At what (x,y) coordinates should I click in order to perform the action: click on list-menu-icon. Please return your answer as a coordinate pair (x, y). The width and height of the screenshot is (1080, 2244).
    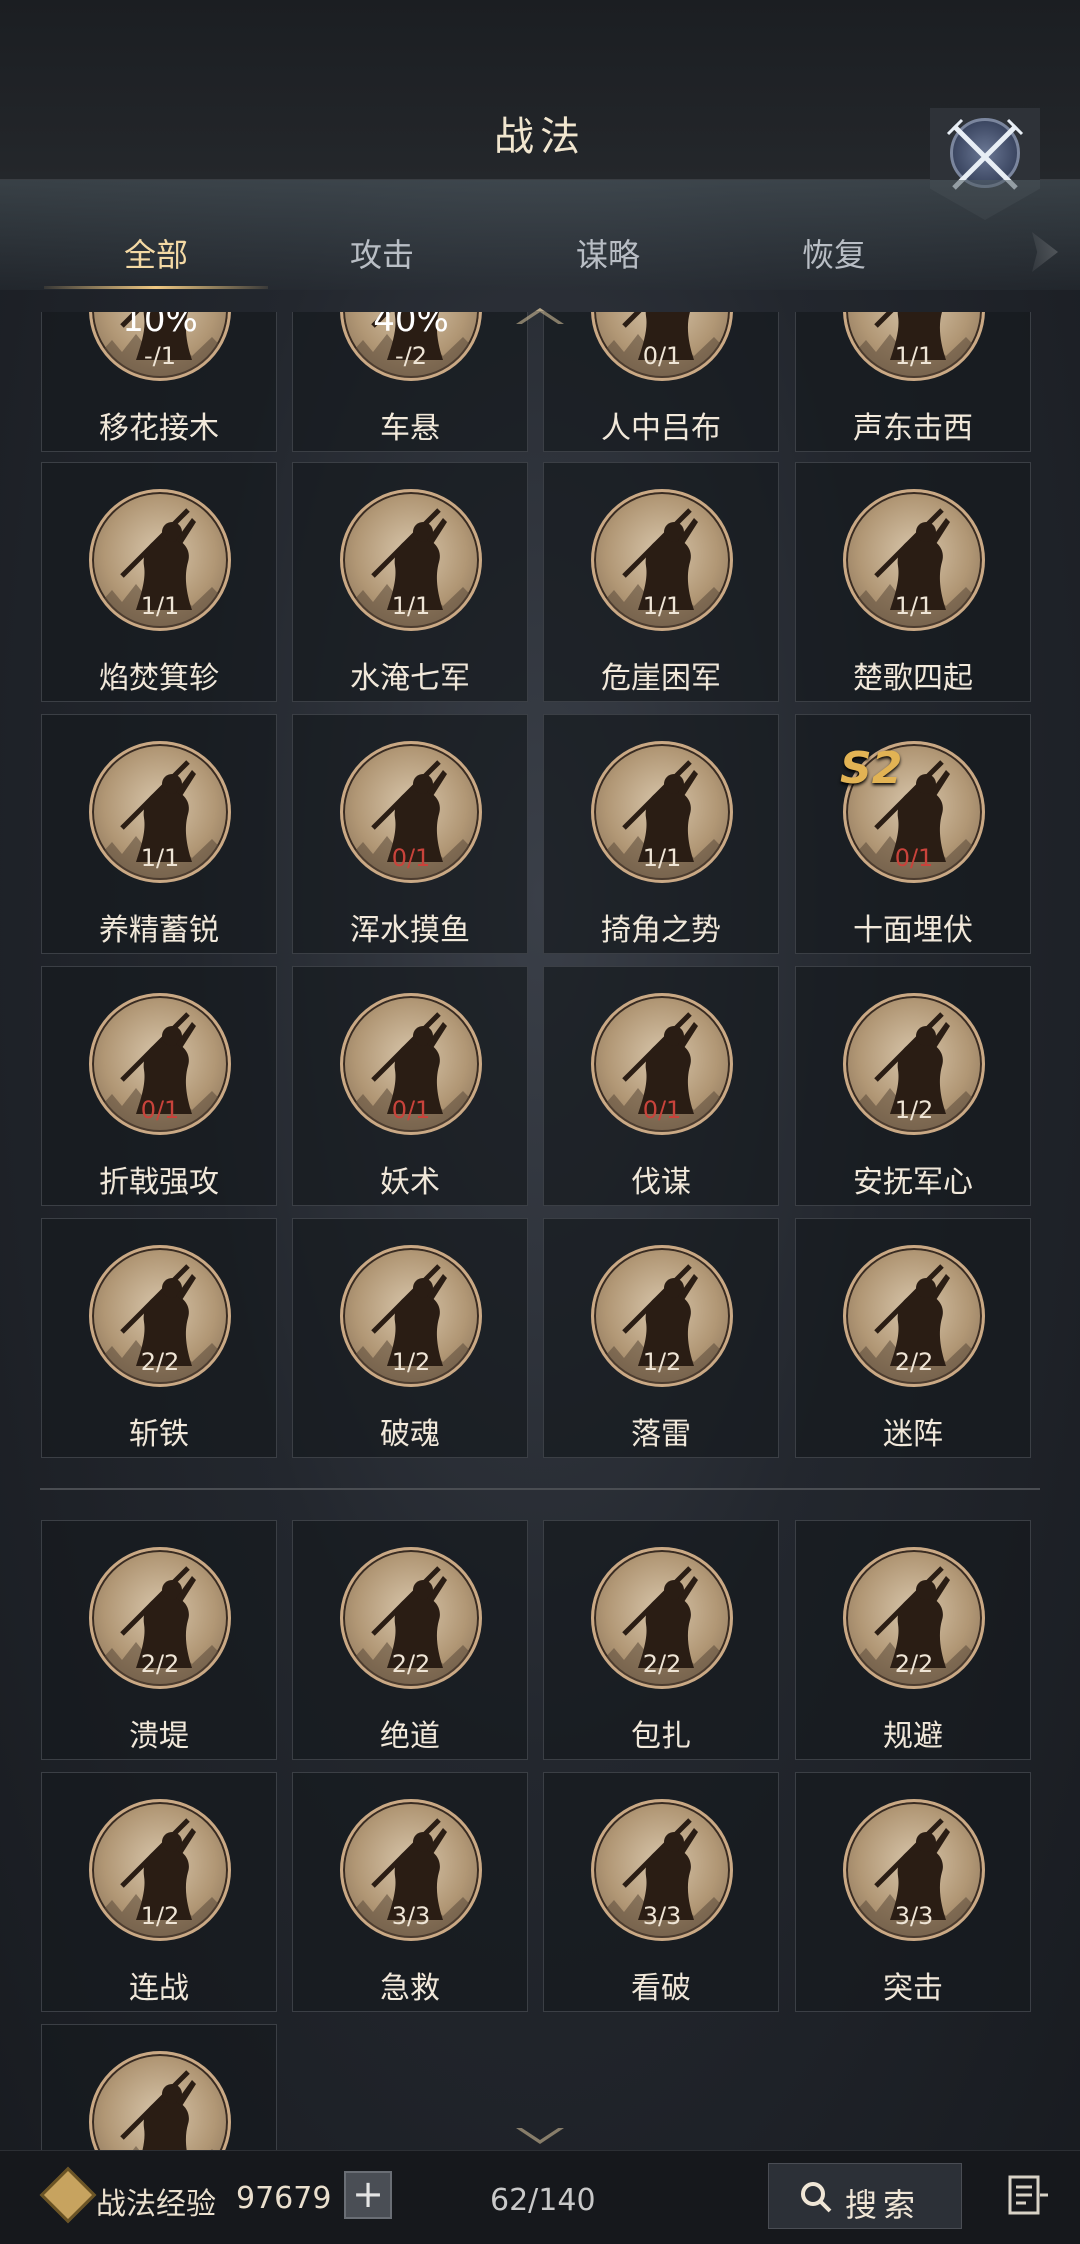
    Looking at the image, I should click on (1028, 2195).